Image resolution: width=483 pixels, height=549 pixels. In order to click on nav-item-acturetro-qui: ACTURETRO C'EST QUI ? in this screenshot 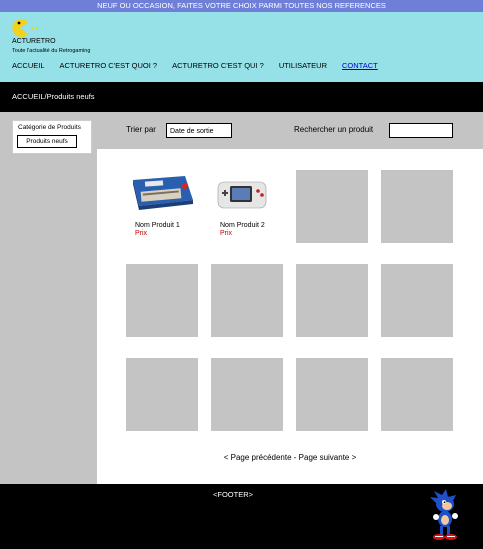, I will do `click(218, 65)`.